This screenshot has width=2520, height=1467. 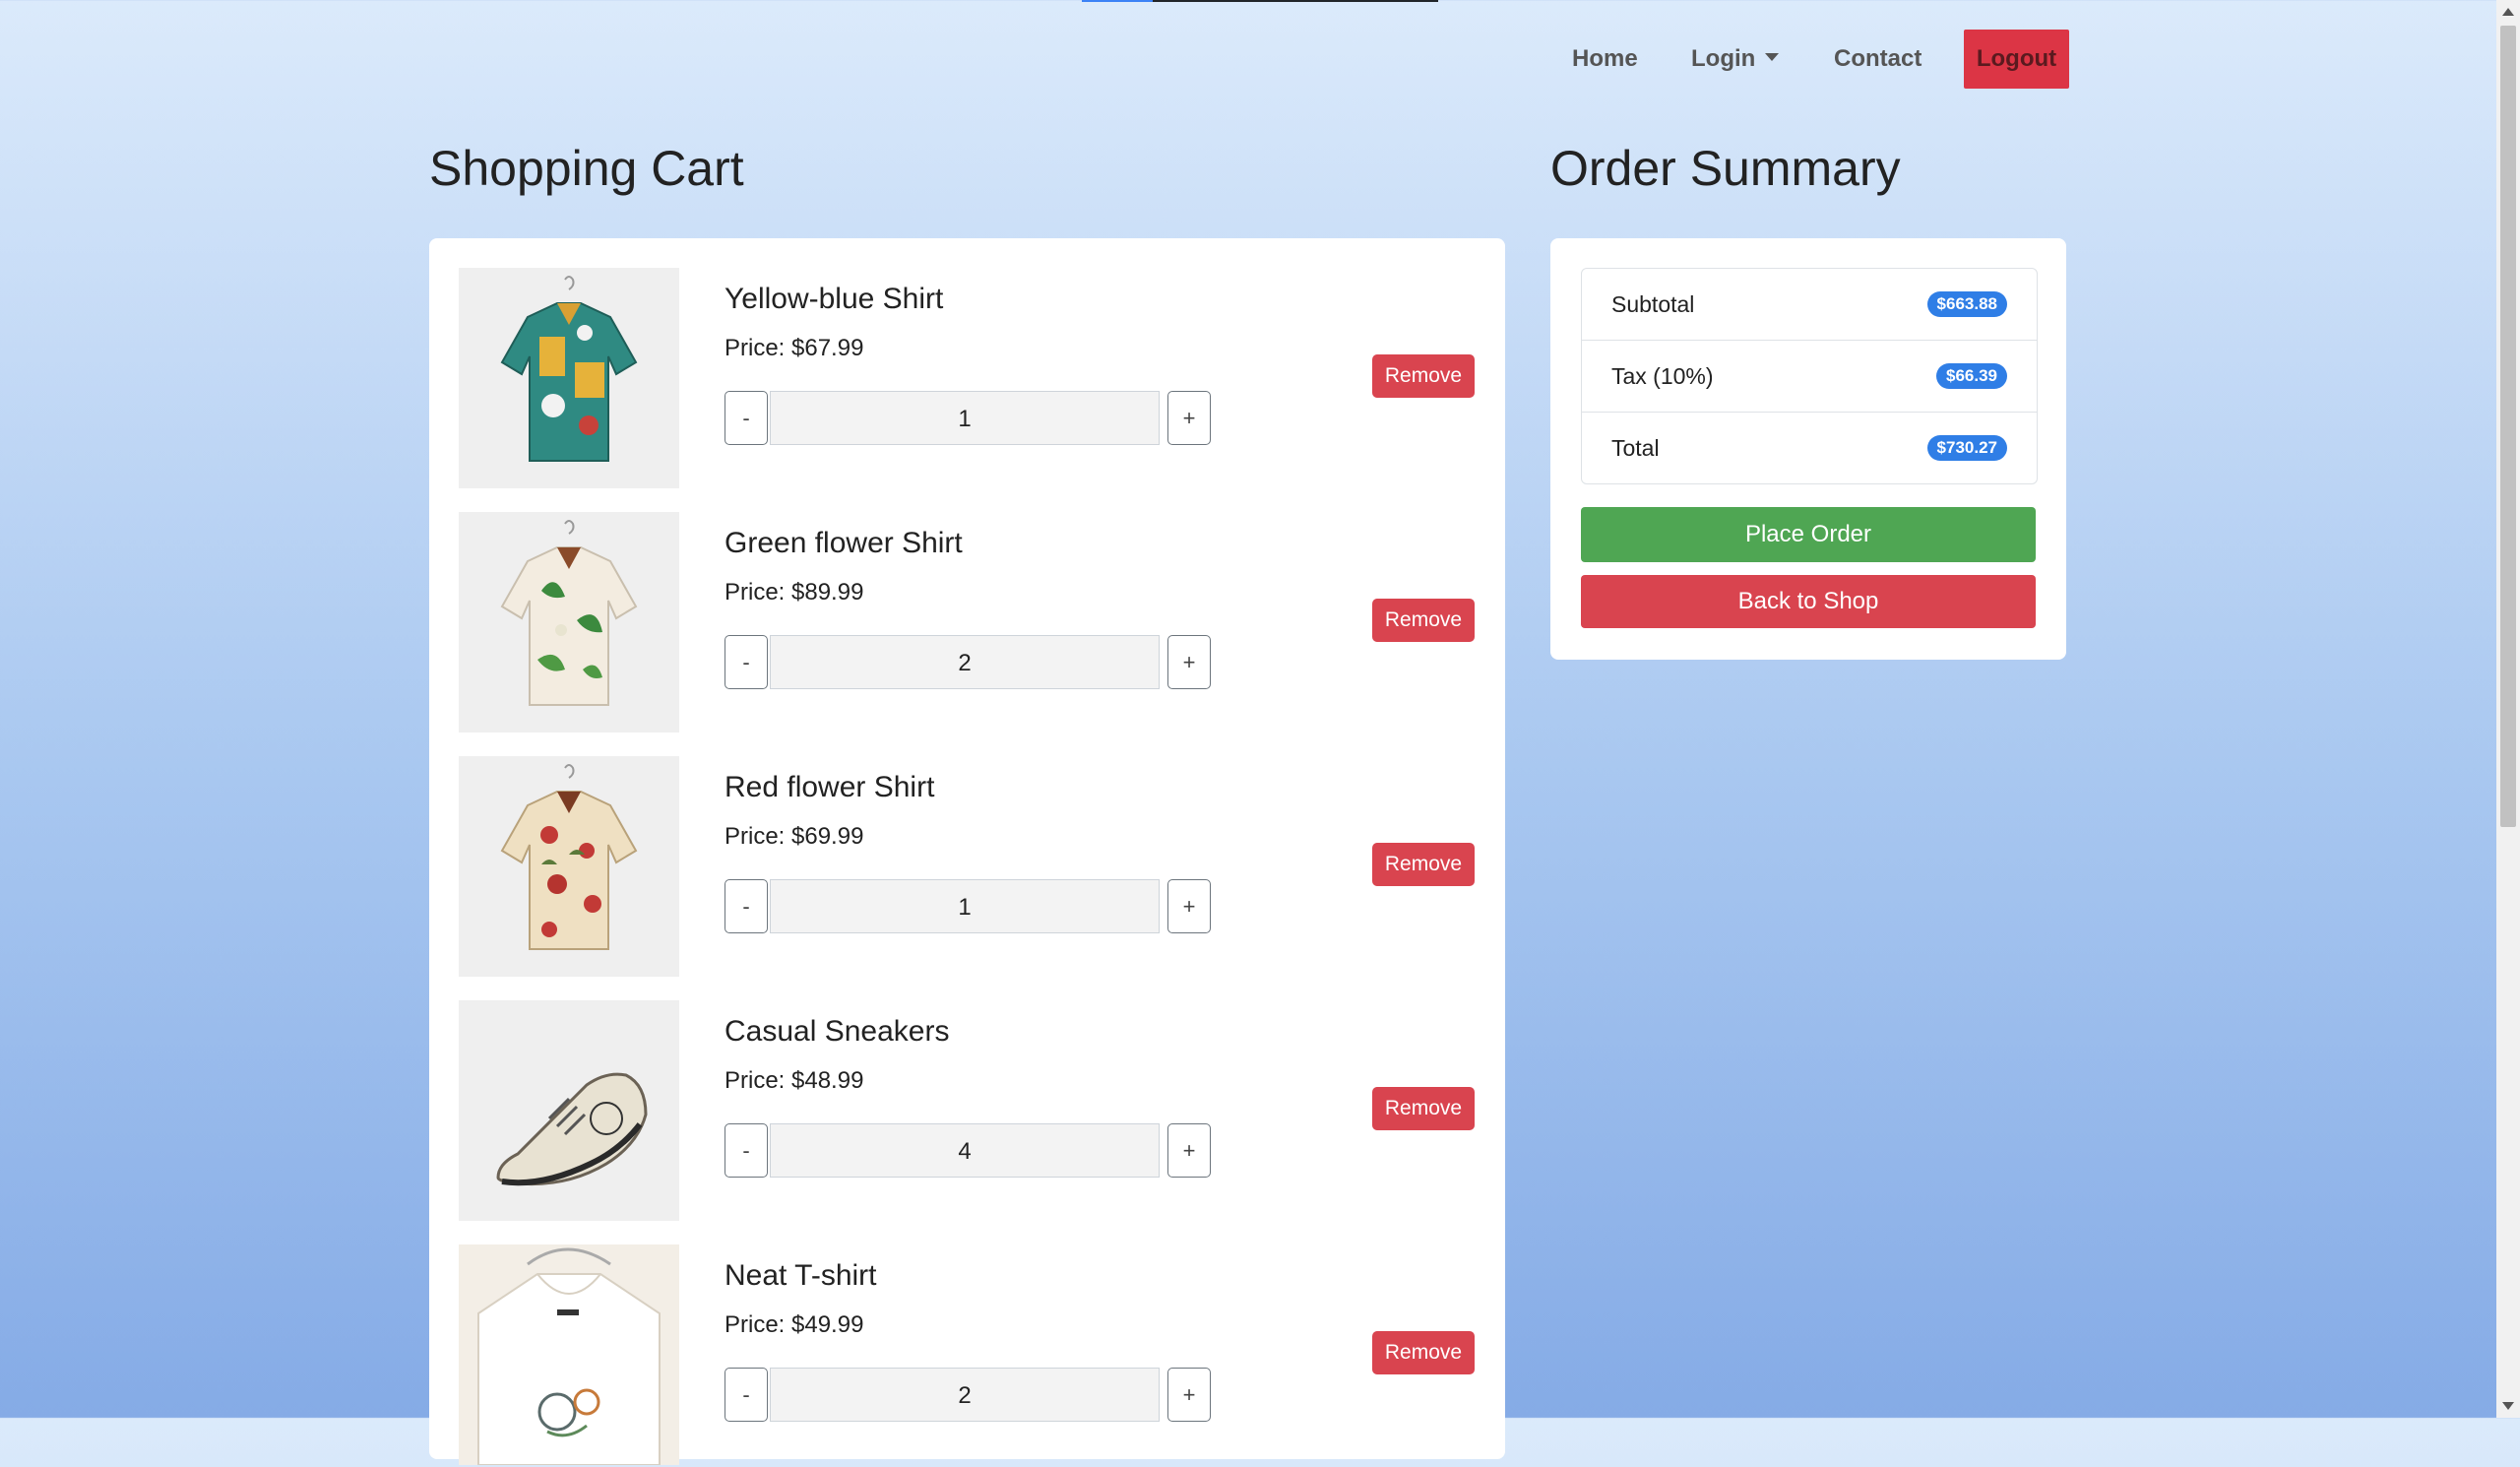 I want to click on tax-badge: $66.39, so click(x=1971, y=376).